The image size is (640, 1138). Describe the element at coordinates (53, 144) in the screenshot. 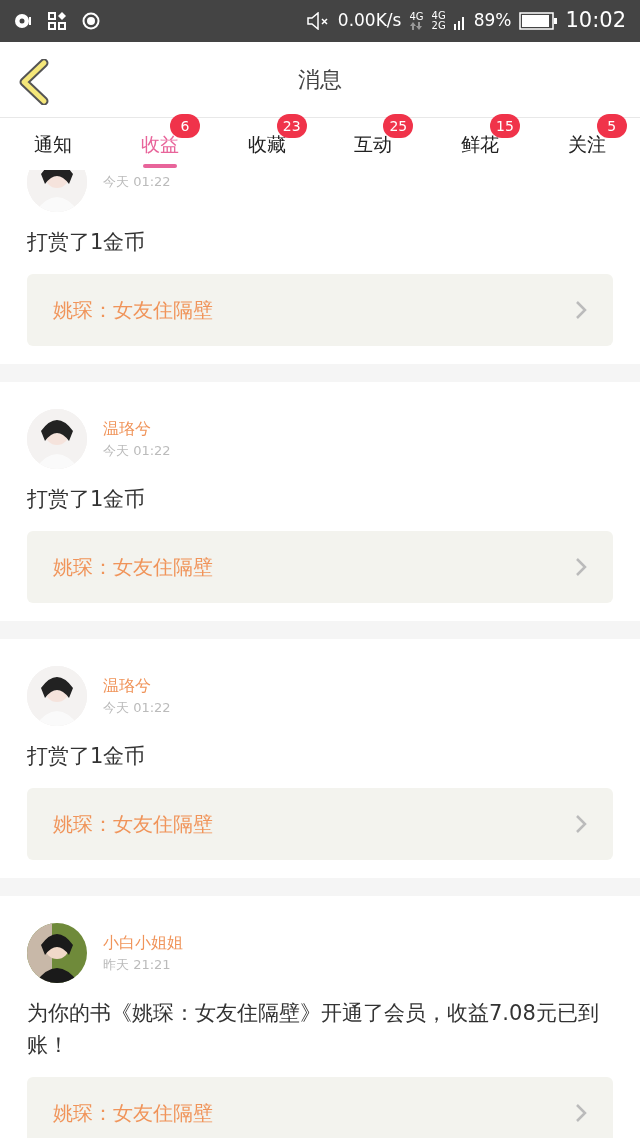

I see `tab: 通知` at that location.